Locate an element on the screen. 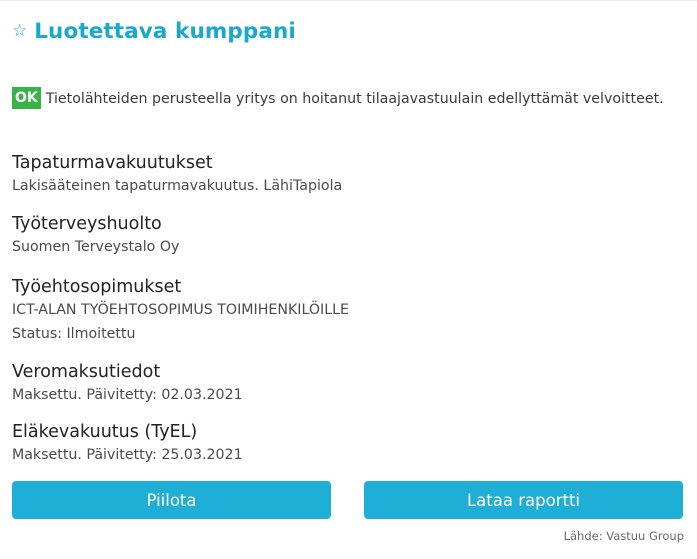 Image resolution: width=697 pixels, height=559 pixels. section-title: Veromaksutiedot is located at coordinates (86, 372).